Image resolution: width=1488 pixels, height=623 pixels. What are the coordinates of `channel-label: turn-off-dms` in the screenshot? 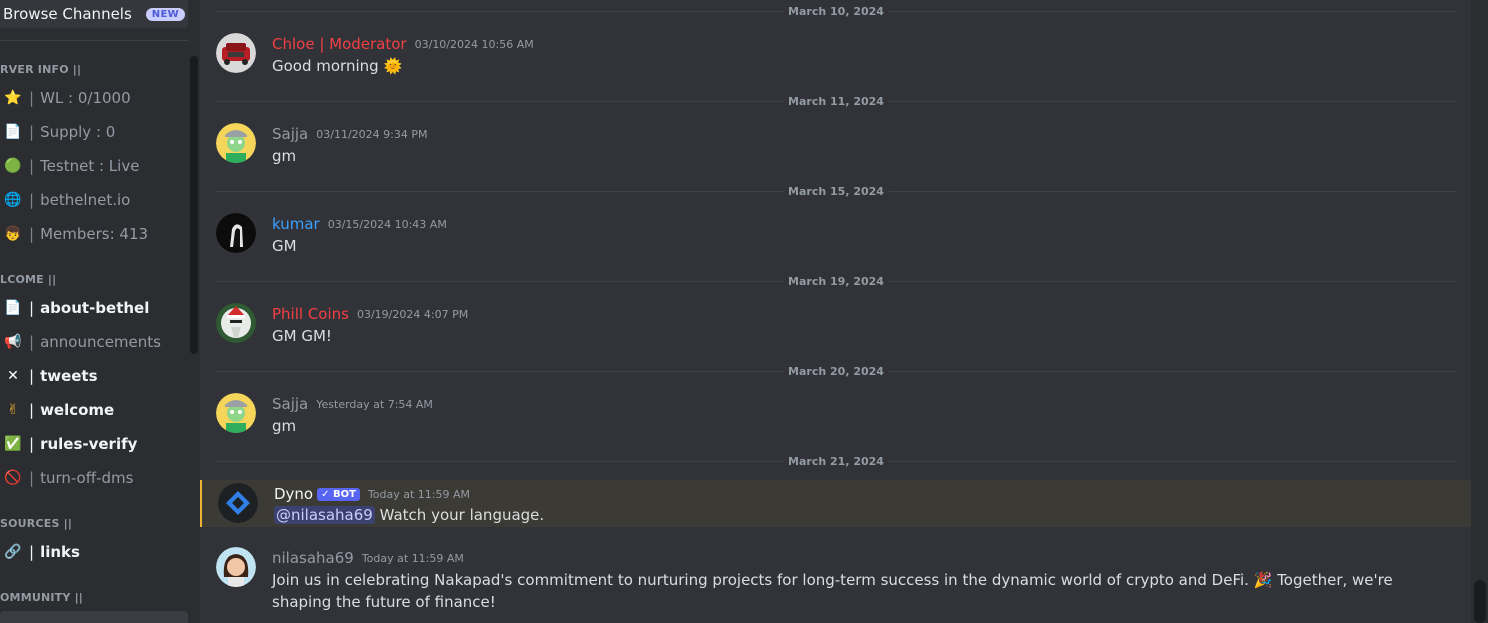 It's located at (87, 478).